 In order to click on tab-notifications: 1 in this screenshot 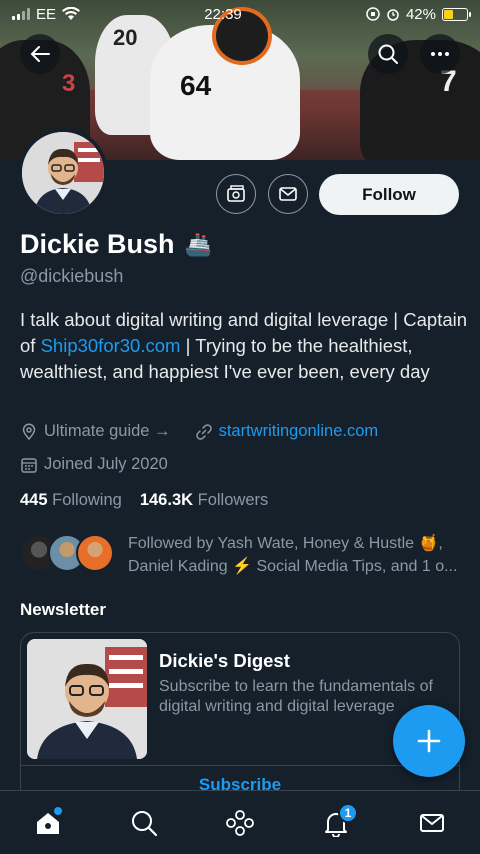, I will do `click(336, 823)`.